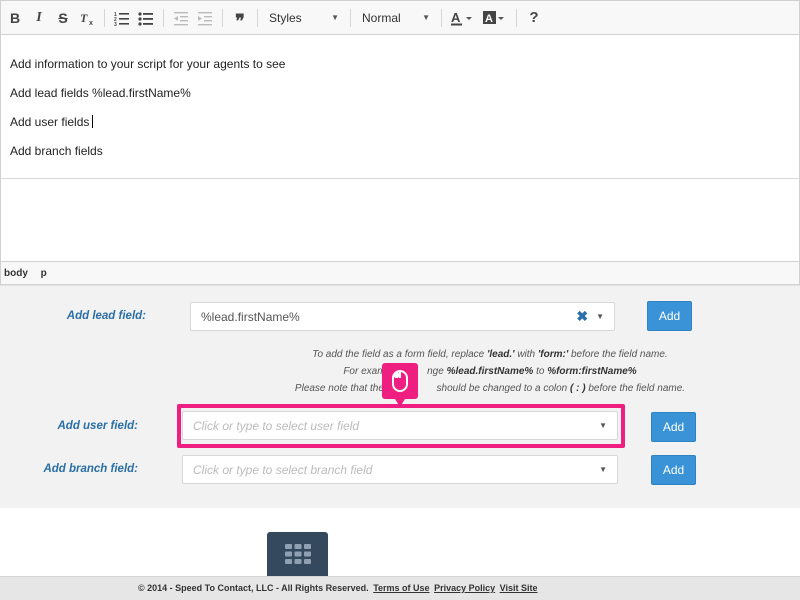 The image size is (800, 600). Describe the element at coordinates (519, 588) in the screenshot. I see `visit-site-link: Visit Site` at that location.